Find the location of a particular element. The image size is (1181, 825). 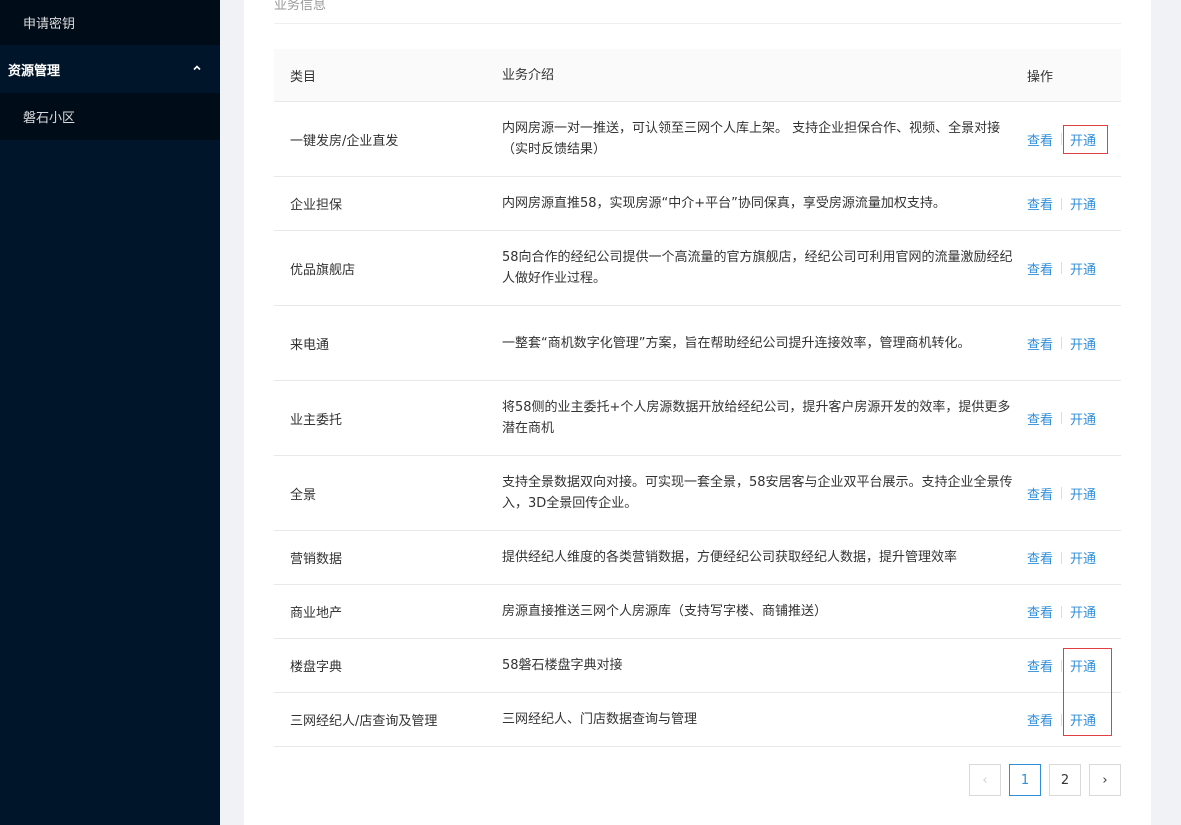

pagination-page-2: 2 is located at coordinates (1065, 780).